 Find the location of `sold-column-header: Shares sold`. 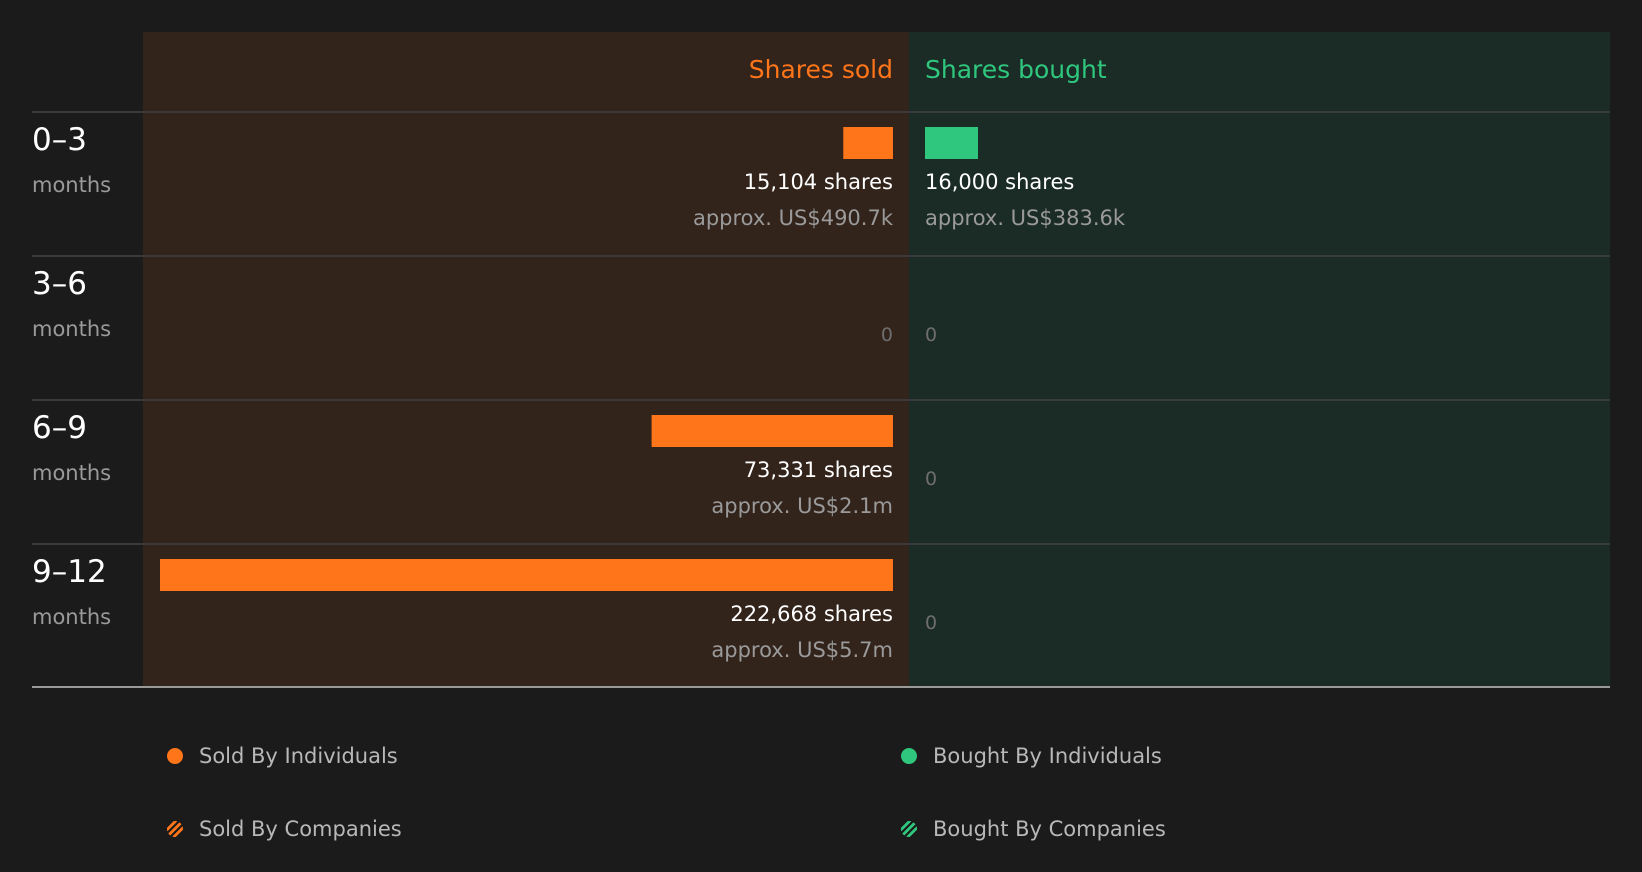

sold-column-header: Shares sold is located at coordinates (821, 69).